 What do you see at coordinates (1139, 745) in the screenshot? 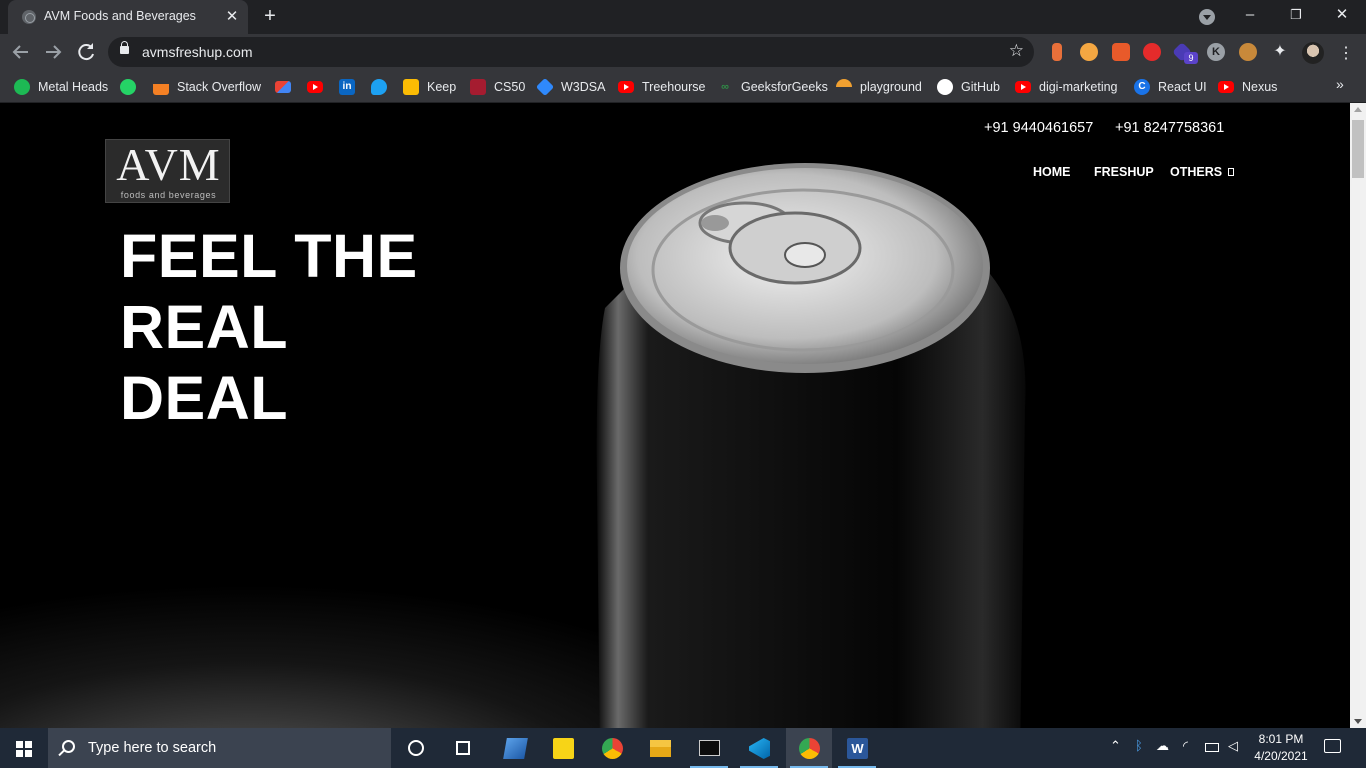
I see `bluetooth-icon: ᛒ` at bounding box center [1139, 745].